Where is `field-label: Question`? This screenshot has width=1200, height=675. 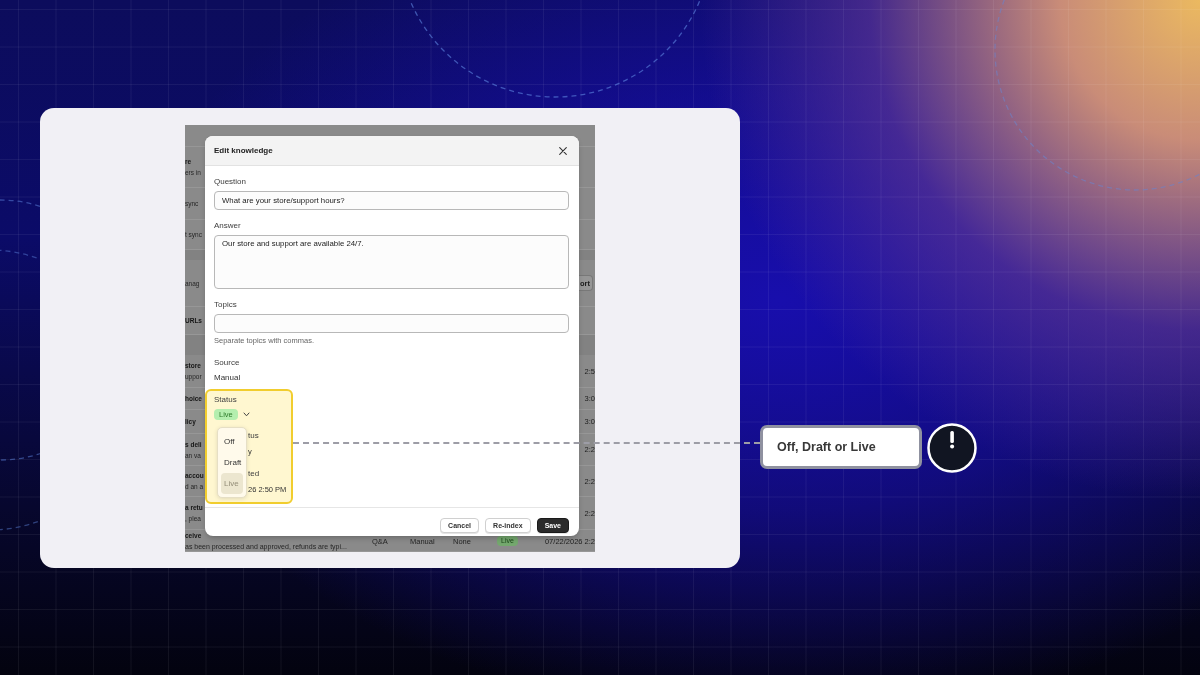
field-label: Question is located at coordinates (230, 182).